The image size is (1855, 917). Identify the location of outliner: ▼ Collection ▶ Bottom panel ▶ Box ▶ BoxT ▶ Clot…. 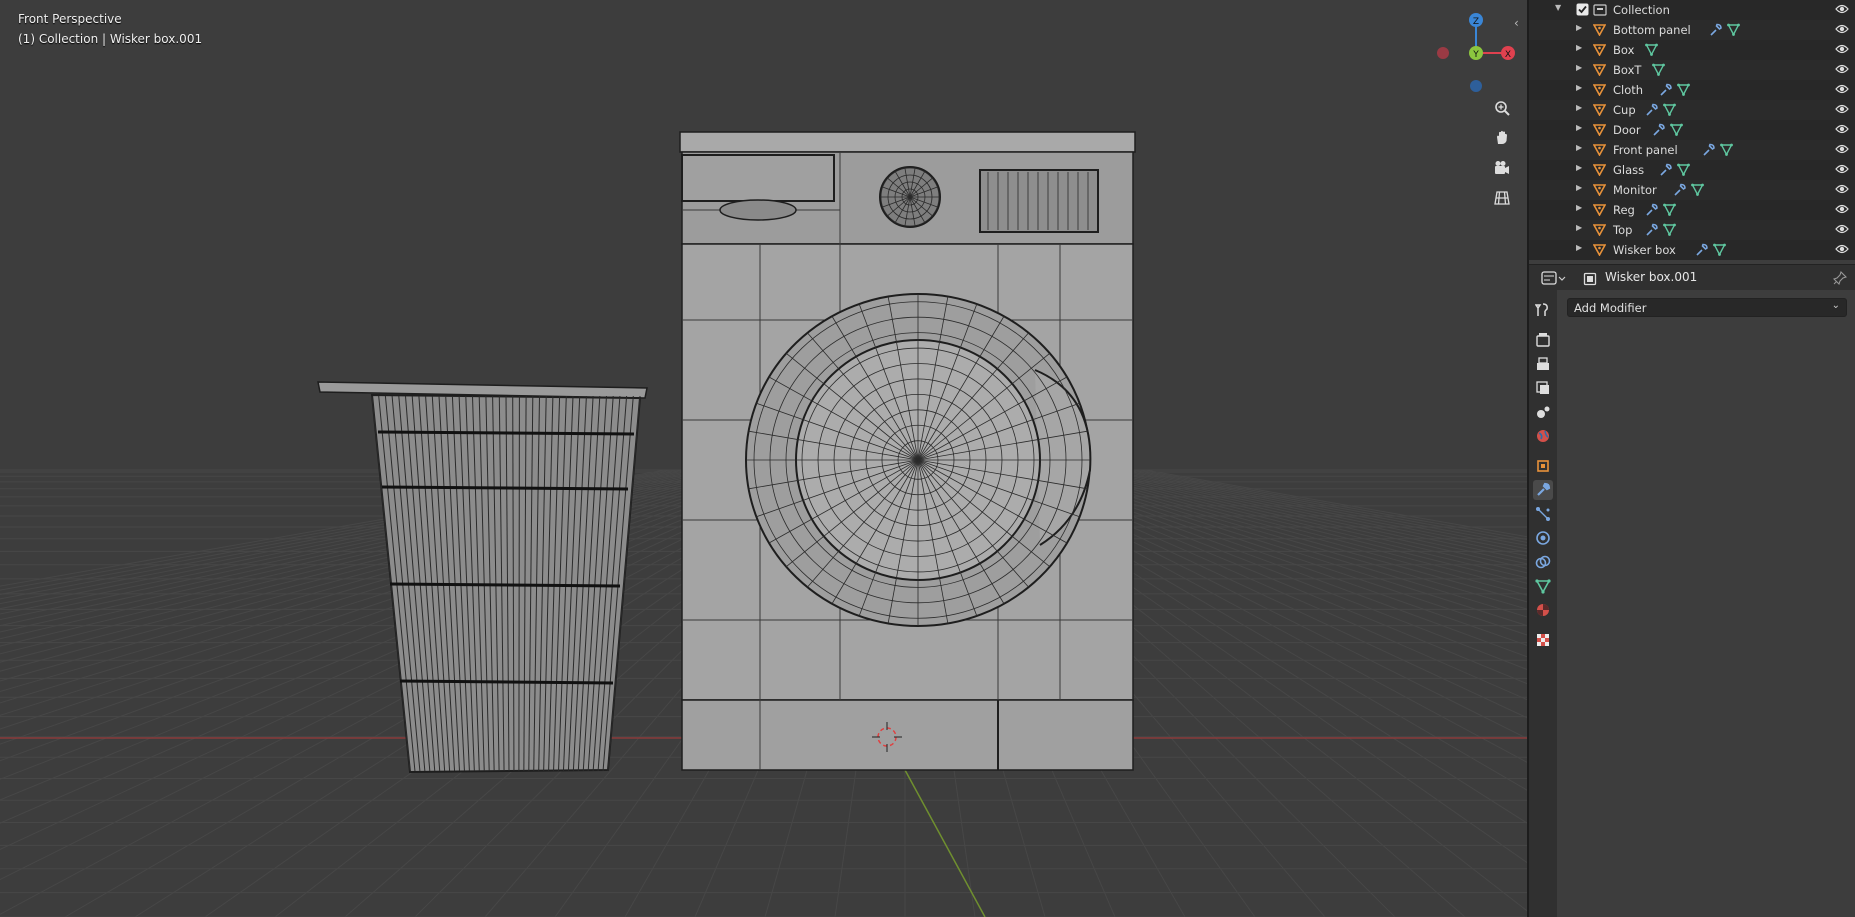
(1692, 130).